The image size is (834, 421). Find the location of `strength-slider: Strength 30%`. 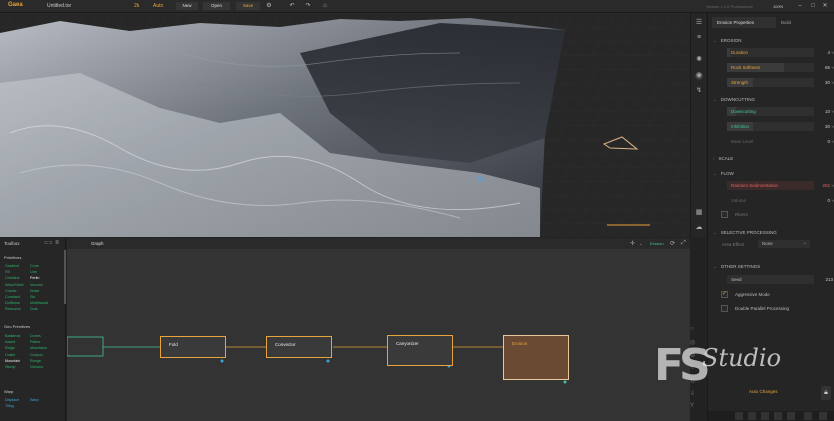

strength-slider: Strength 30% is located at coordinates (780, 82).